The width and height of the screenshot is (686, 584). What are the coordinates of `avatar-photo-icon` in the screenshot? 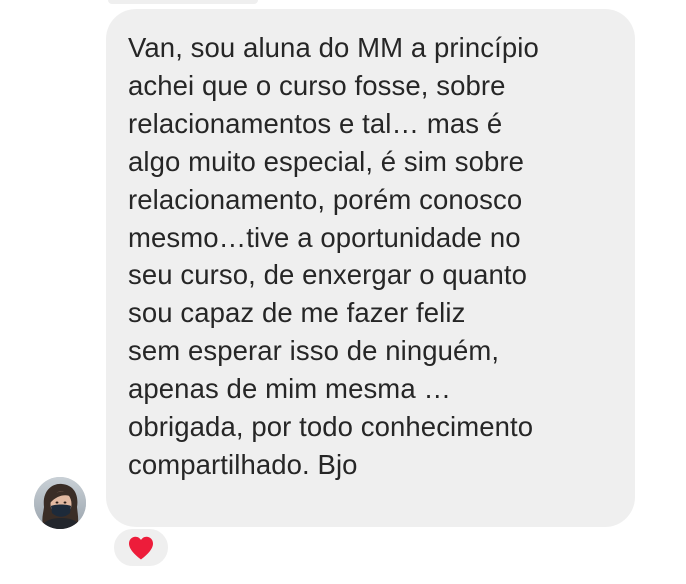 It's located at (60, 503).